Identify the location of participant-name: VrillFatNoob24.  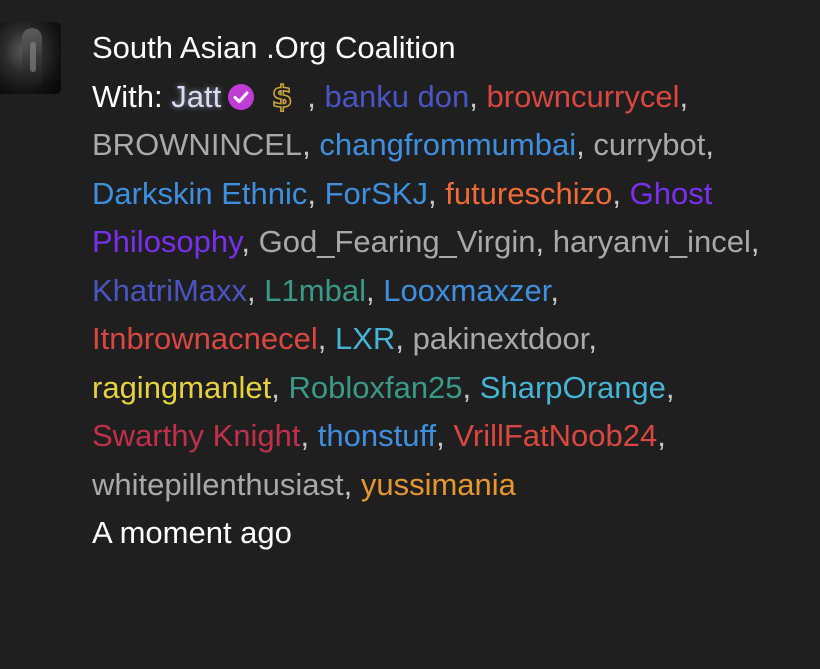
(555, 435).